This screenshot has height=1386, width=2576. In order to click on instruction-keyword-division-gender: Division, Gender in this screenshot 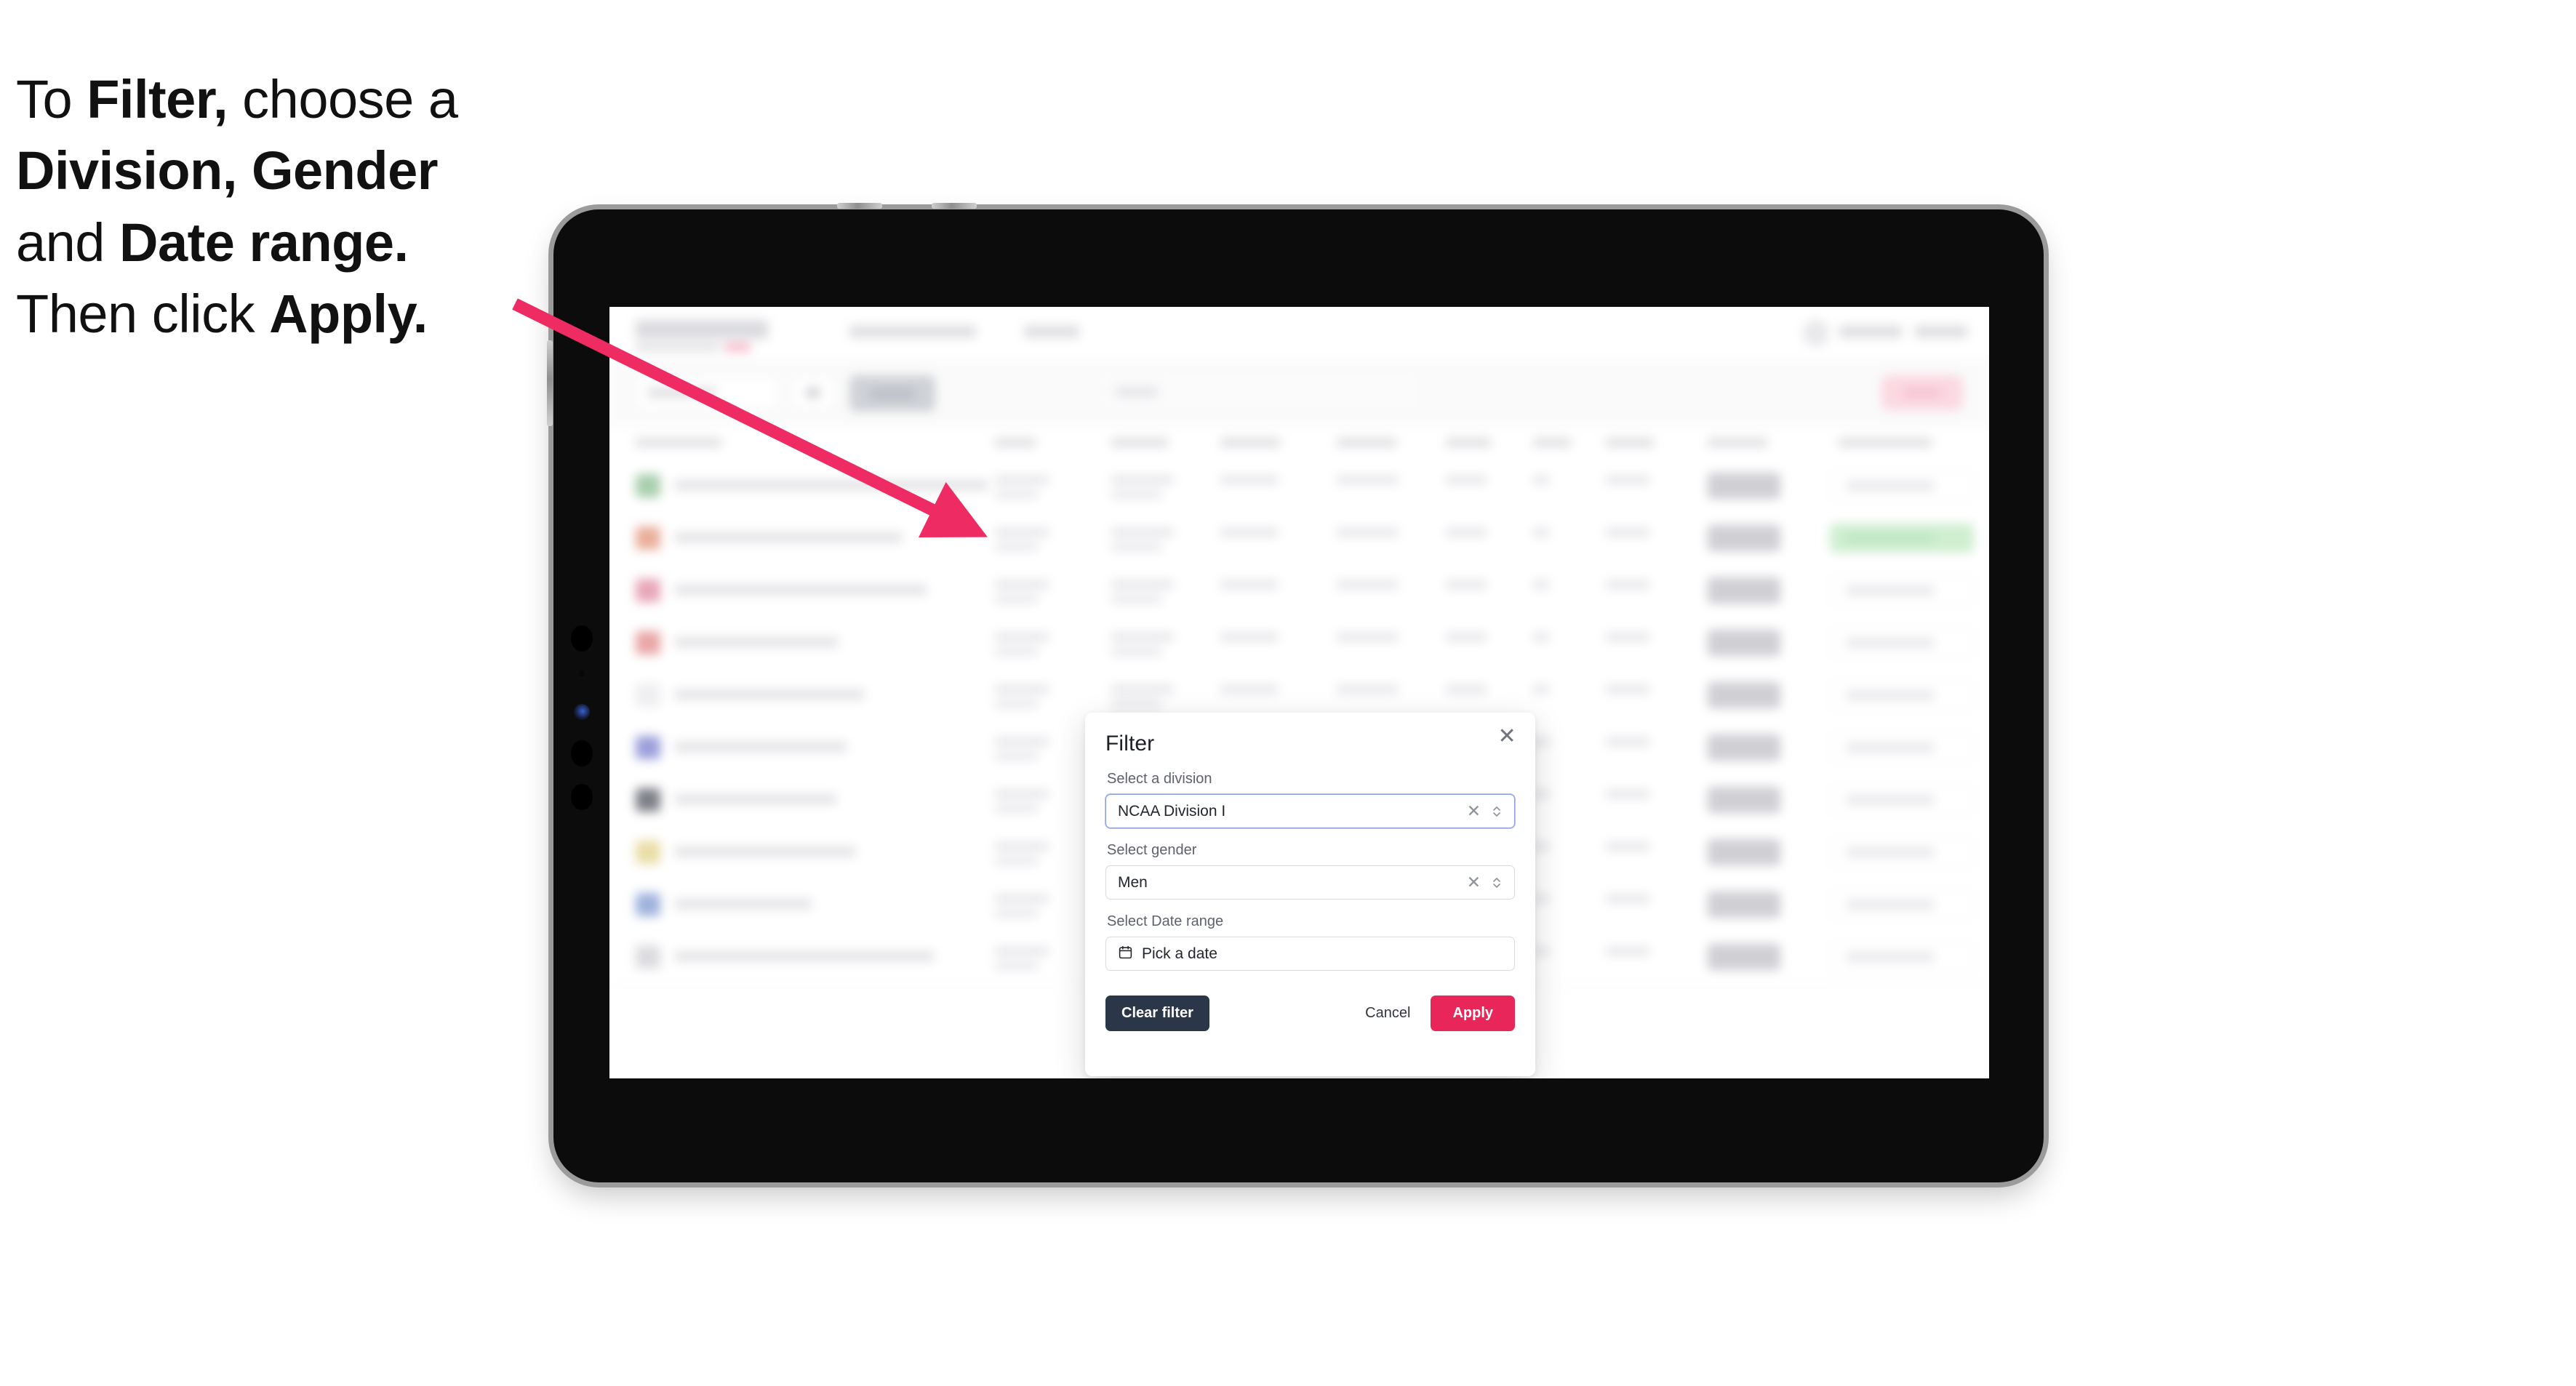, I will do `click(227, 171)`.